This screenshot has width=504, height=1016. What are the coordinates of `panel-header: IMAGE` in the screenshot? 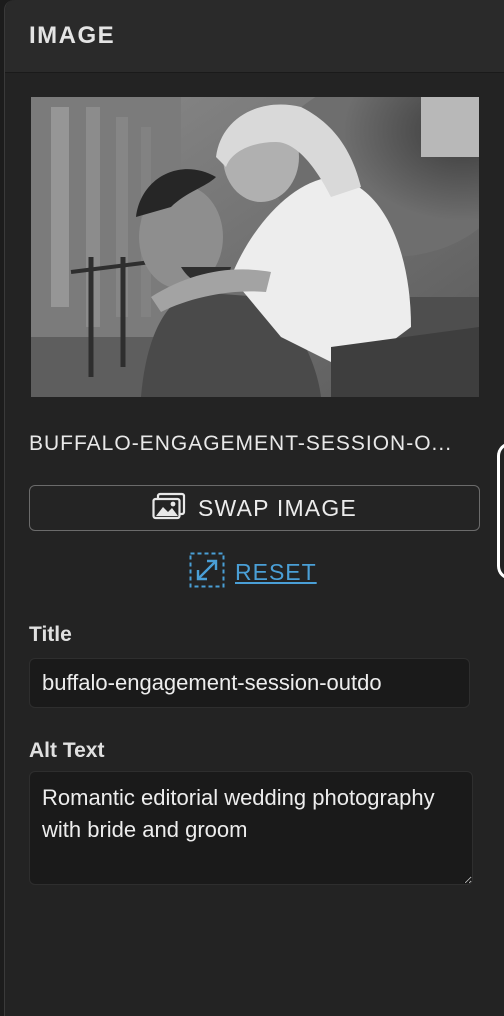 It's located at (254, 36).